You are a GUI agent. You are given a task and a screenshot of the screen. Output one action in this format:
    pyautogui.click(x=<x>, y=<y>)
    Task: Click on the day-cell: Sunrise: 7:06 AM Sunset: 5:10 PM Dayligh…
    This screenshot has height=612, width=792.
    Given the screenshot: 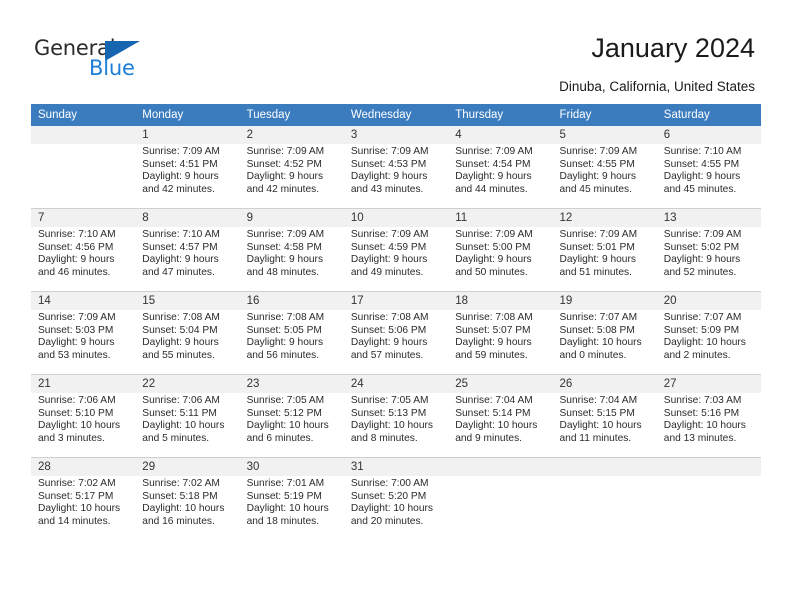 What is the action you would take?
    pyautogui.click(x=83, y=425)
    